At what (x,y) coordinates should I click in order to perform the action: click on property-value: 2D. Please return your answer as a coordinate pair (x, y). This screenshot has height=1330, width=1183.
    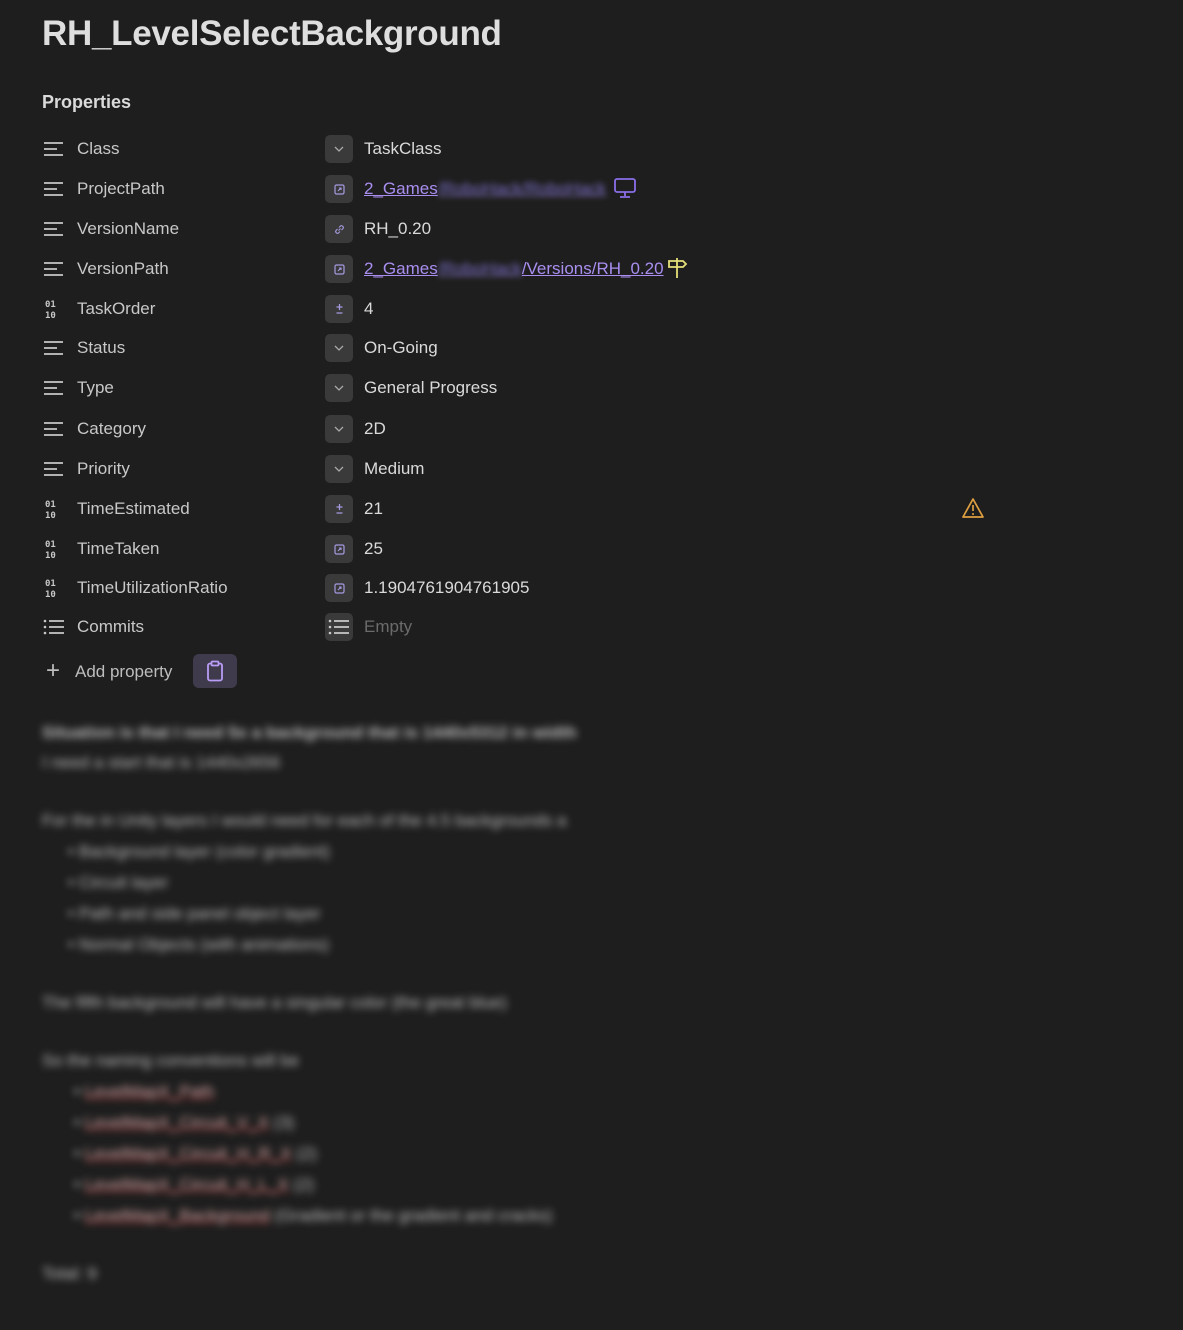
    Looking at the image, I should click on (375, 429).